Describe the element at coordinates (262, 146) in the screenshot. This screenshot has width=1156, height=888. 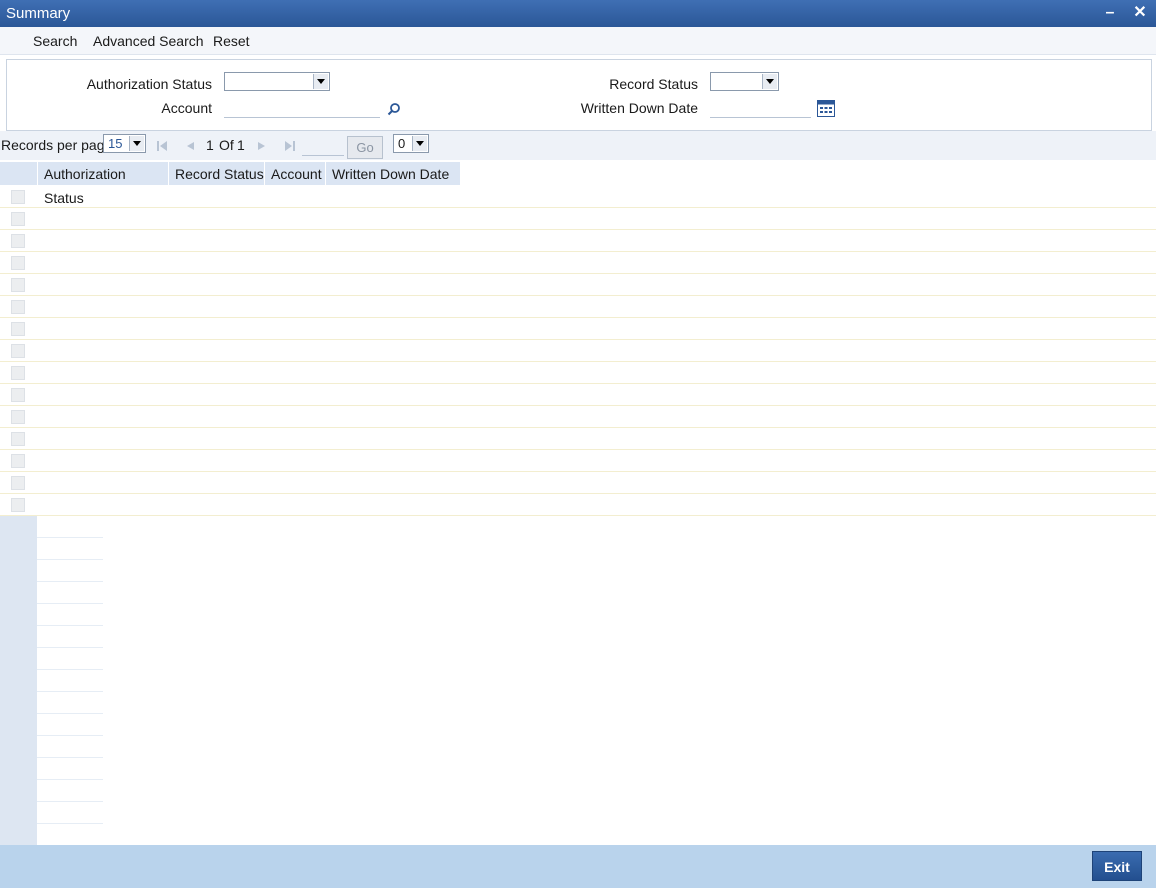
I see `next-page-icon` at that location.